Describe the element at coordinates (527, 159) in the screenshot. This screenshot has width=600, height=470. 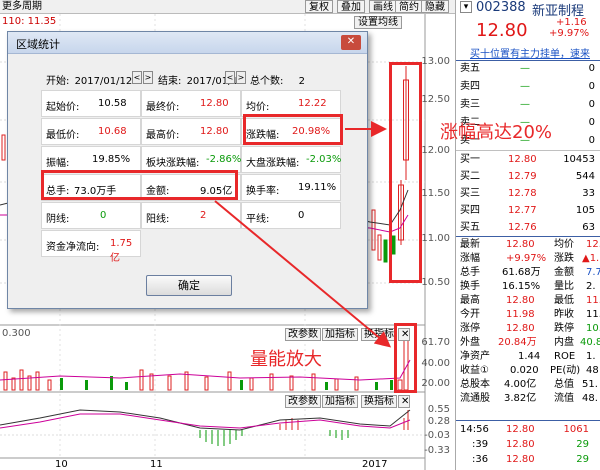
I see `buy-row-1: 买一 12.80 10453` at that location.